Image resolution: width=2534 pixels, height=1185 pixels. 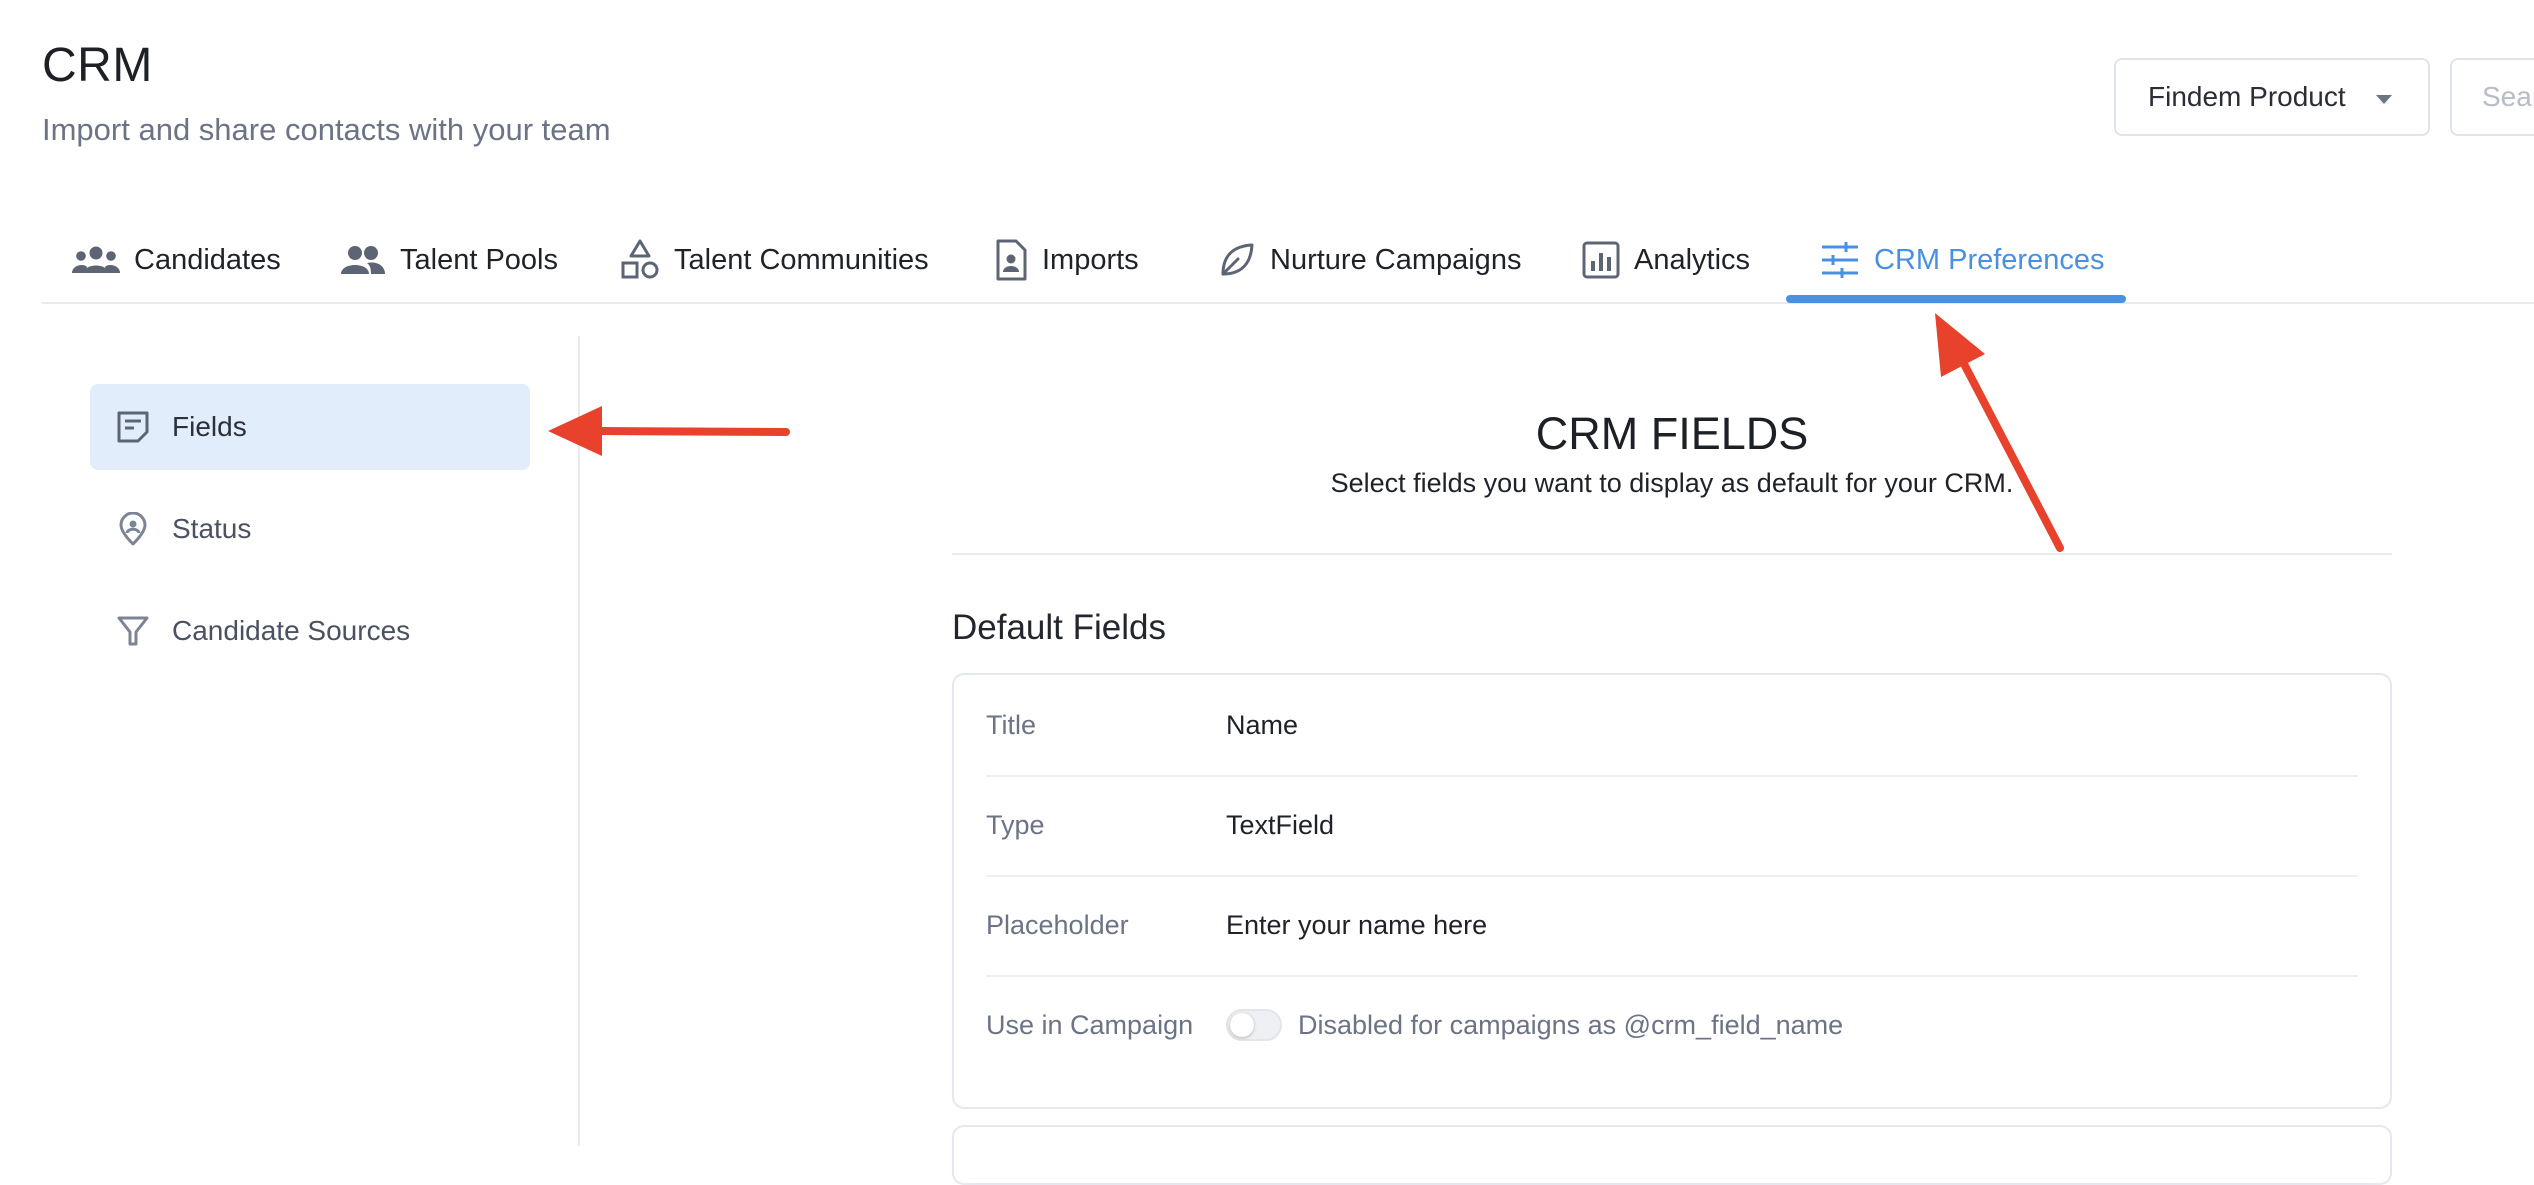 I want to click on sliders-icon, so click(x=1840, y=260).